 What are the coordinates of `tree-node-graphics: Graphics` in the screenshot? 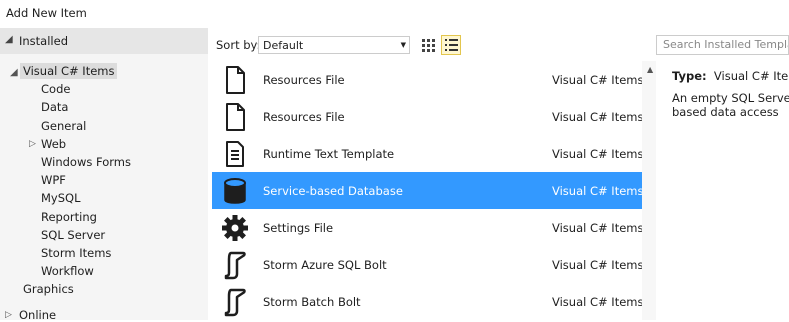 It's located at (48, 289).